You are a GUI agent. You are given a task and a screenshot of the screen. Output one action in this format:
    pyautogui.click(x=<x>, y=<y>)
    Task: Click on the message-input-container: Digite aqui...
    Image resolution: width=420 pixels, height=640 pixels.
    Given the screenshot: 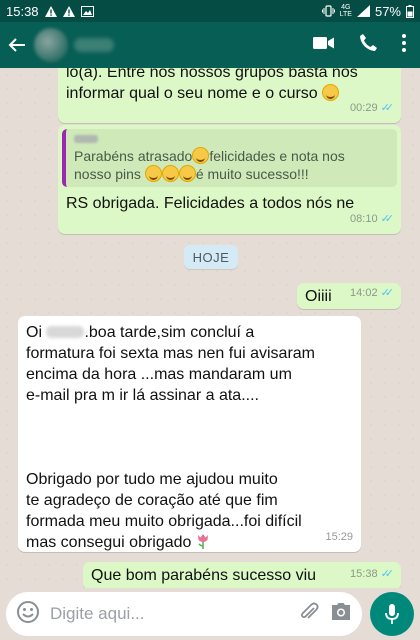 What is the action you would take?
    pyautogui.click(x=184, y=614)
    